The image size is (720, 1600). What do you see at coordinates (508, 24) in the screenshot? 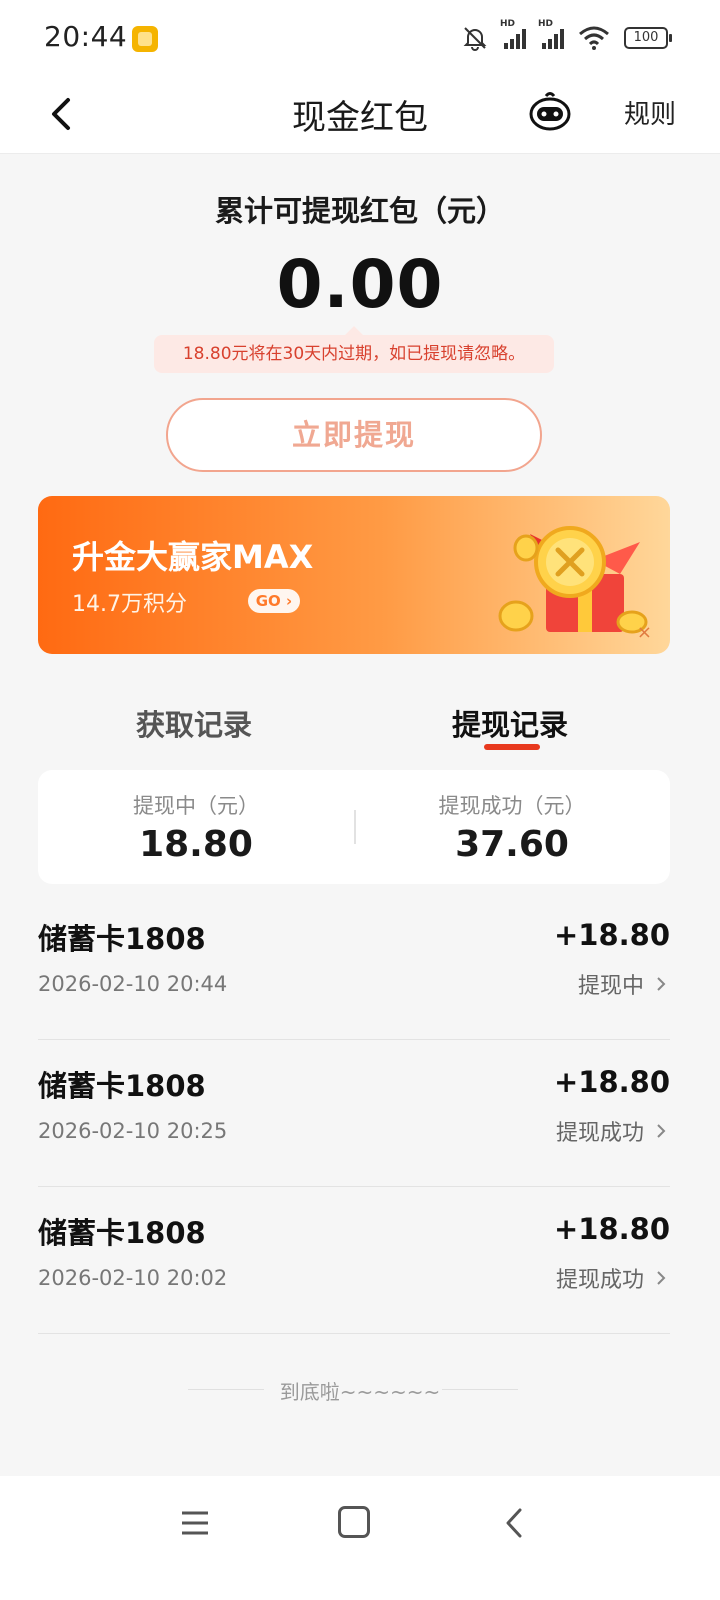
I see `hd-label-1: HD` at bounding box center [508, 24].